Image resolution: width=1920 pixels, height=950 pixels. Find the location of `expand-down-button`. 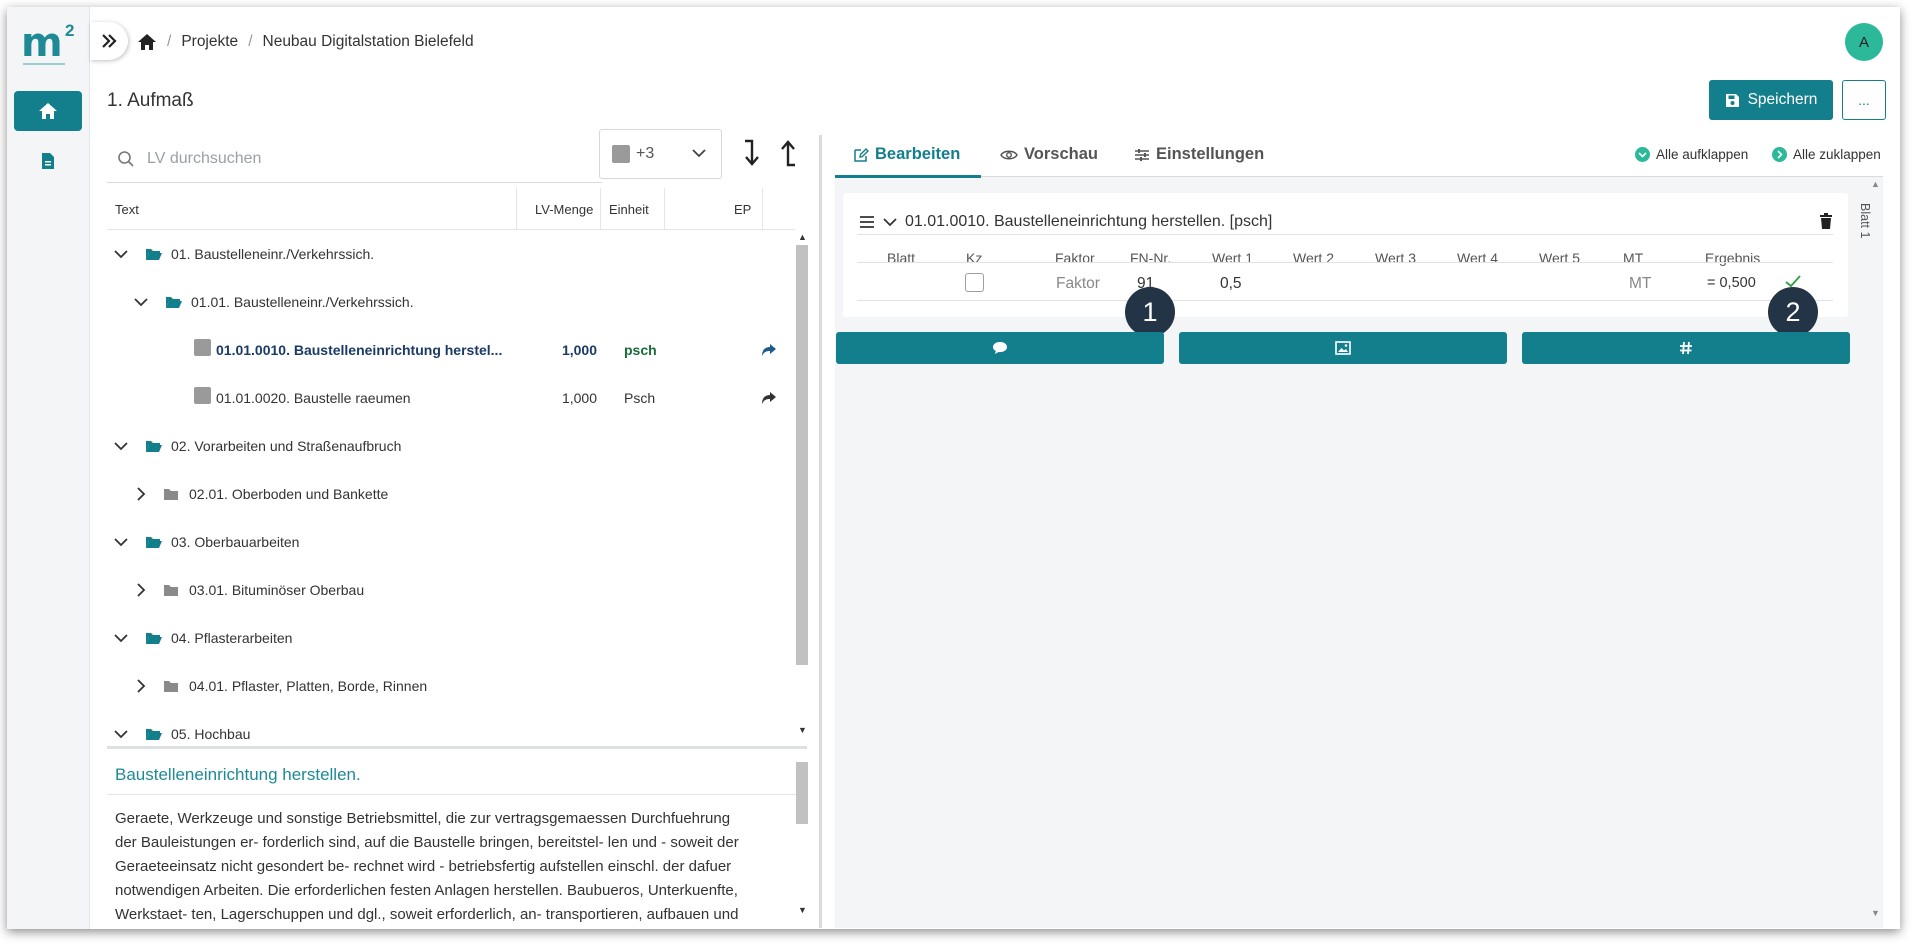

expand-down-button is located at coordinates (752, 153).